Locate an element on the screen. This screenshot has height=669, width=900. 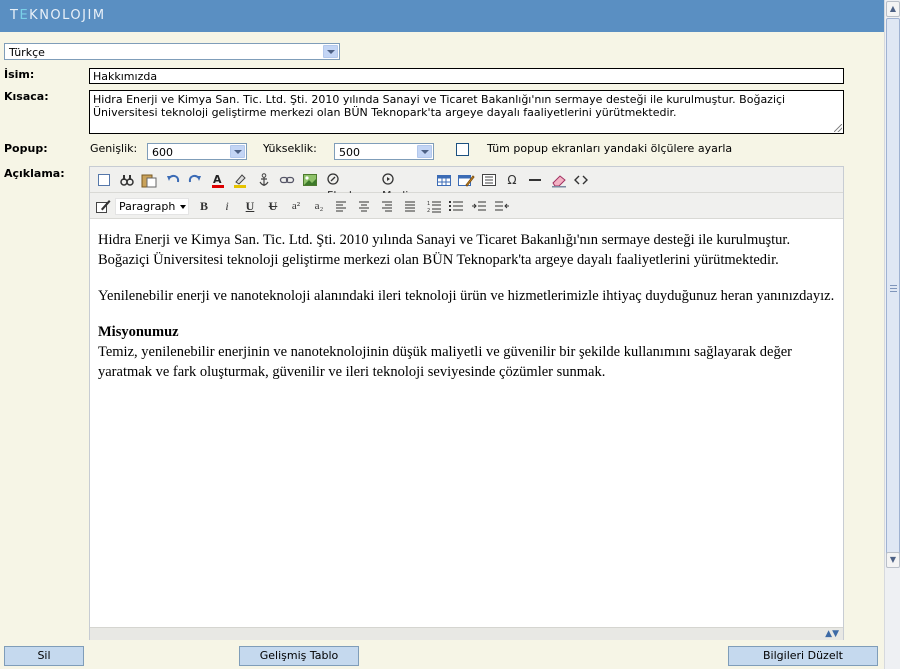
flash-button: Flash is located at coordinates (348, 187).